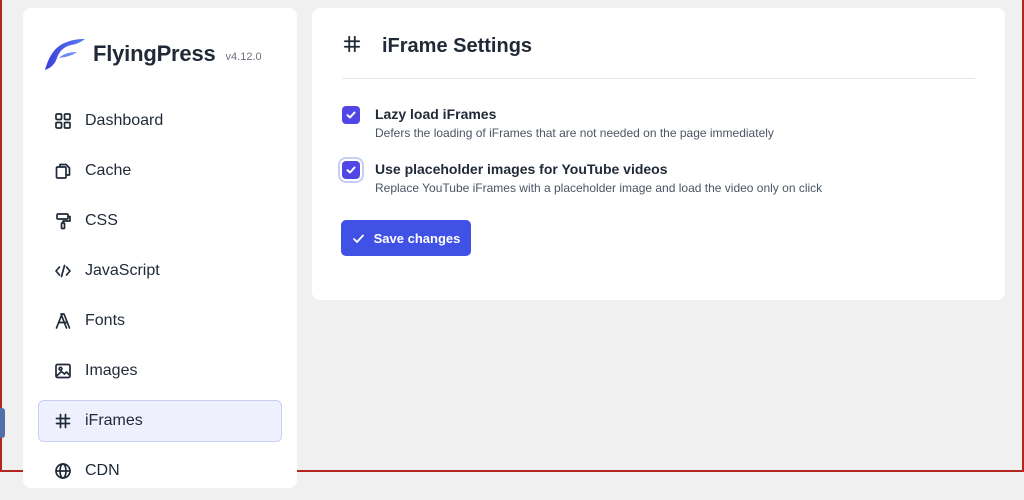 This screenshot has height=500, width=1024. I want to click on sidebar-item-label: CSS, so click(101, 220).